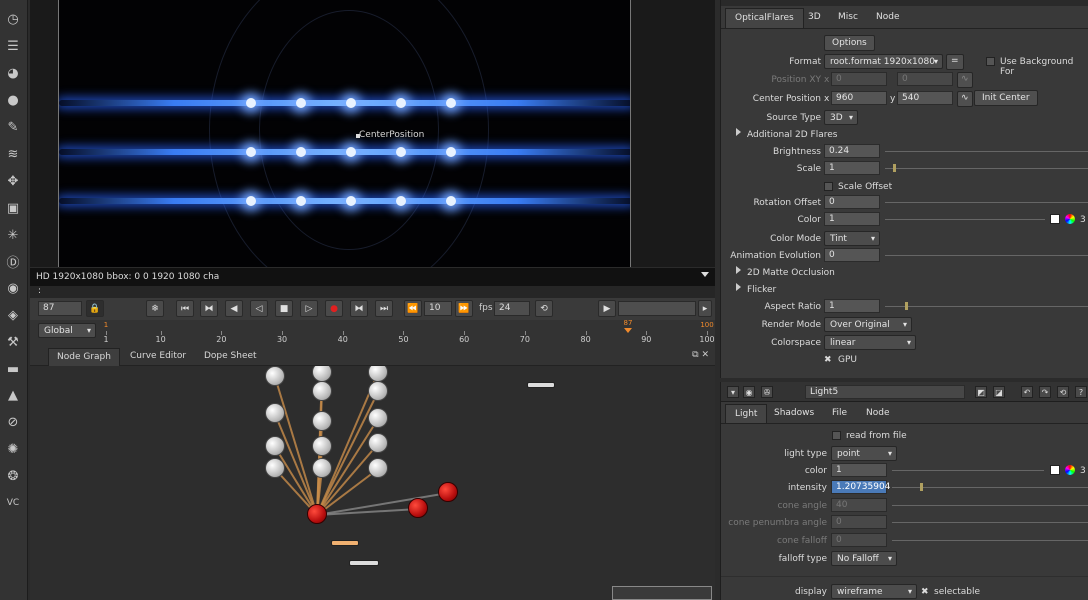 The height and width of the screenshot is (600, 1088). What do you see at coordinates (13, 181) in the screenshot?
I see `transform-icon: ✥` at bounding box center [13, 181].